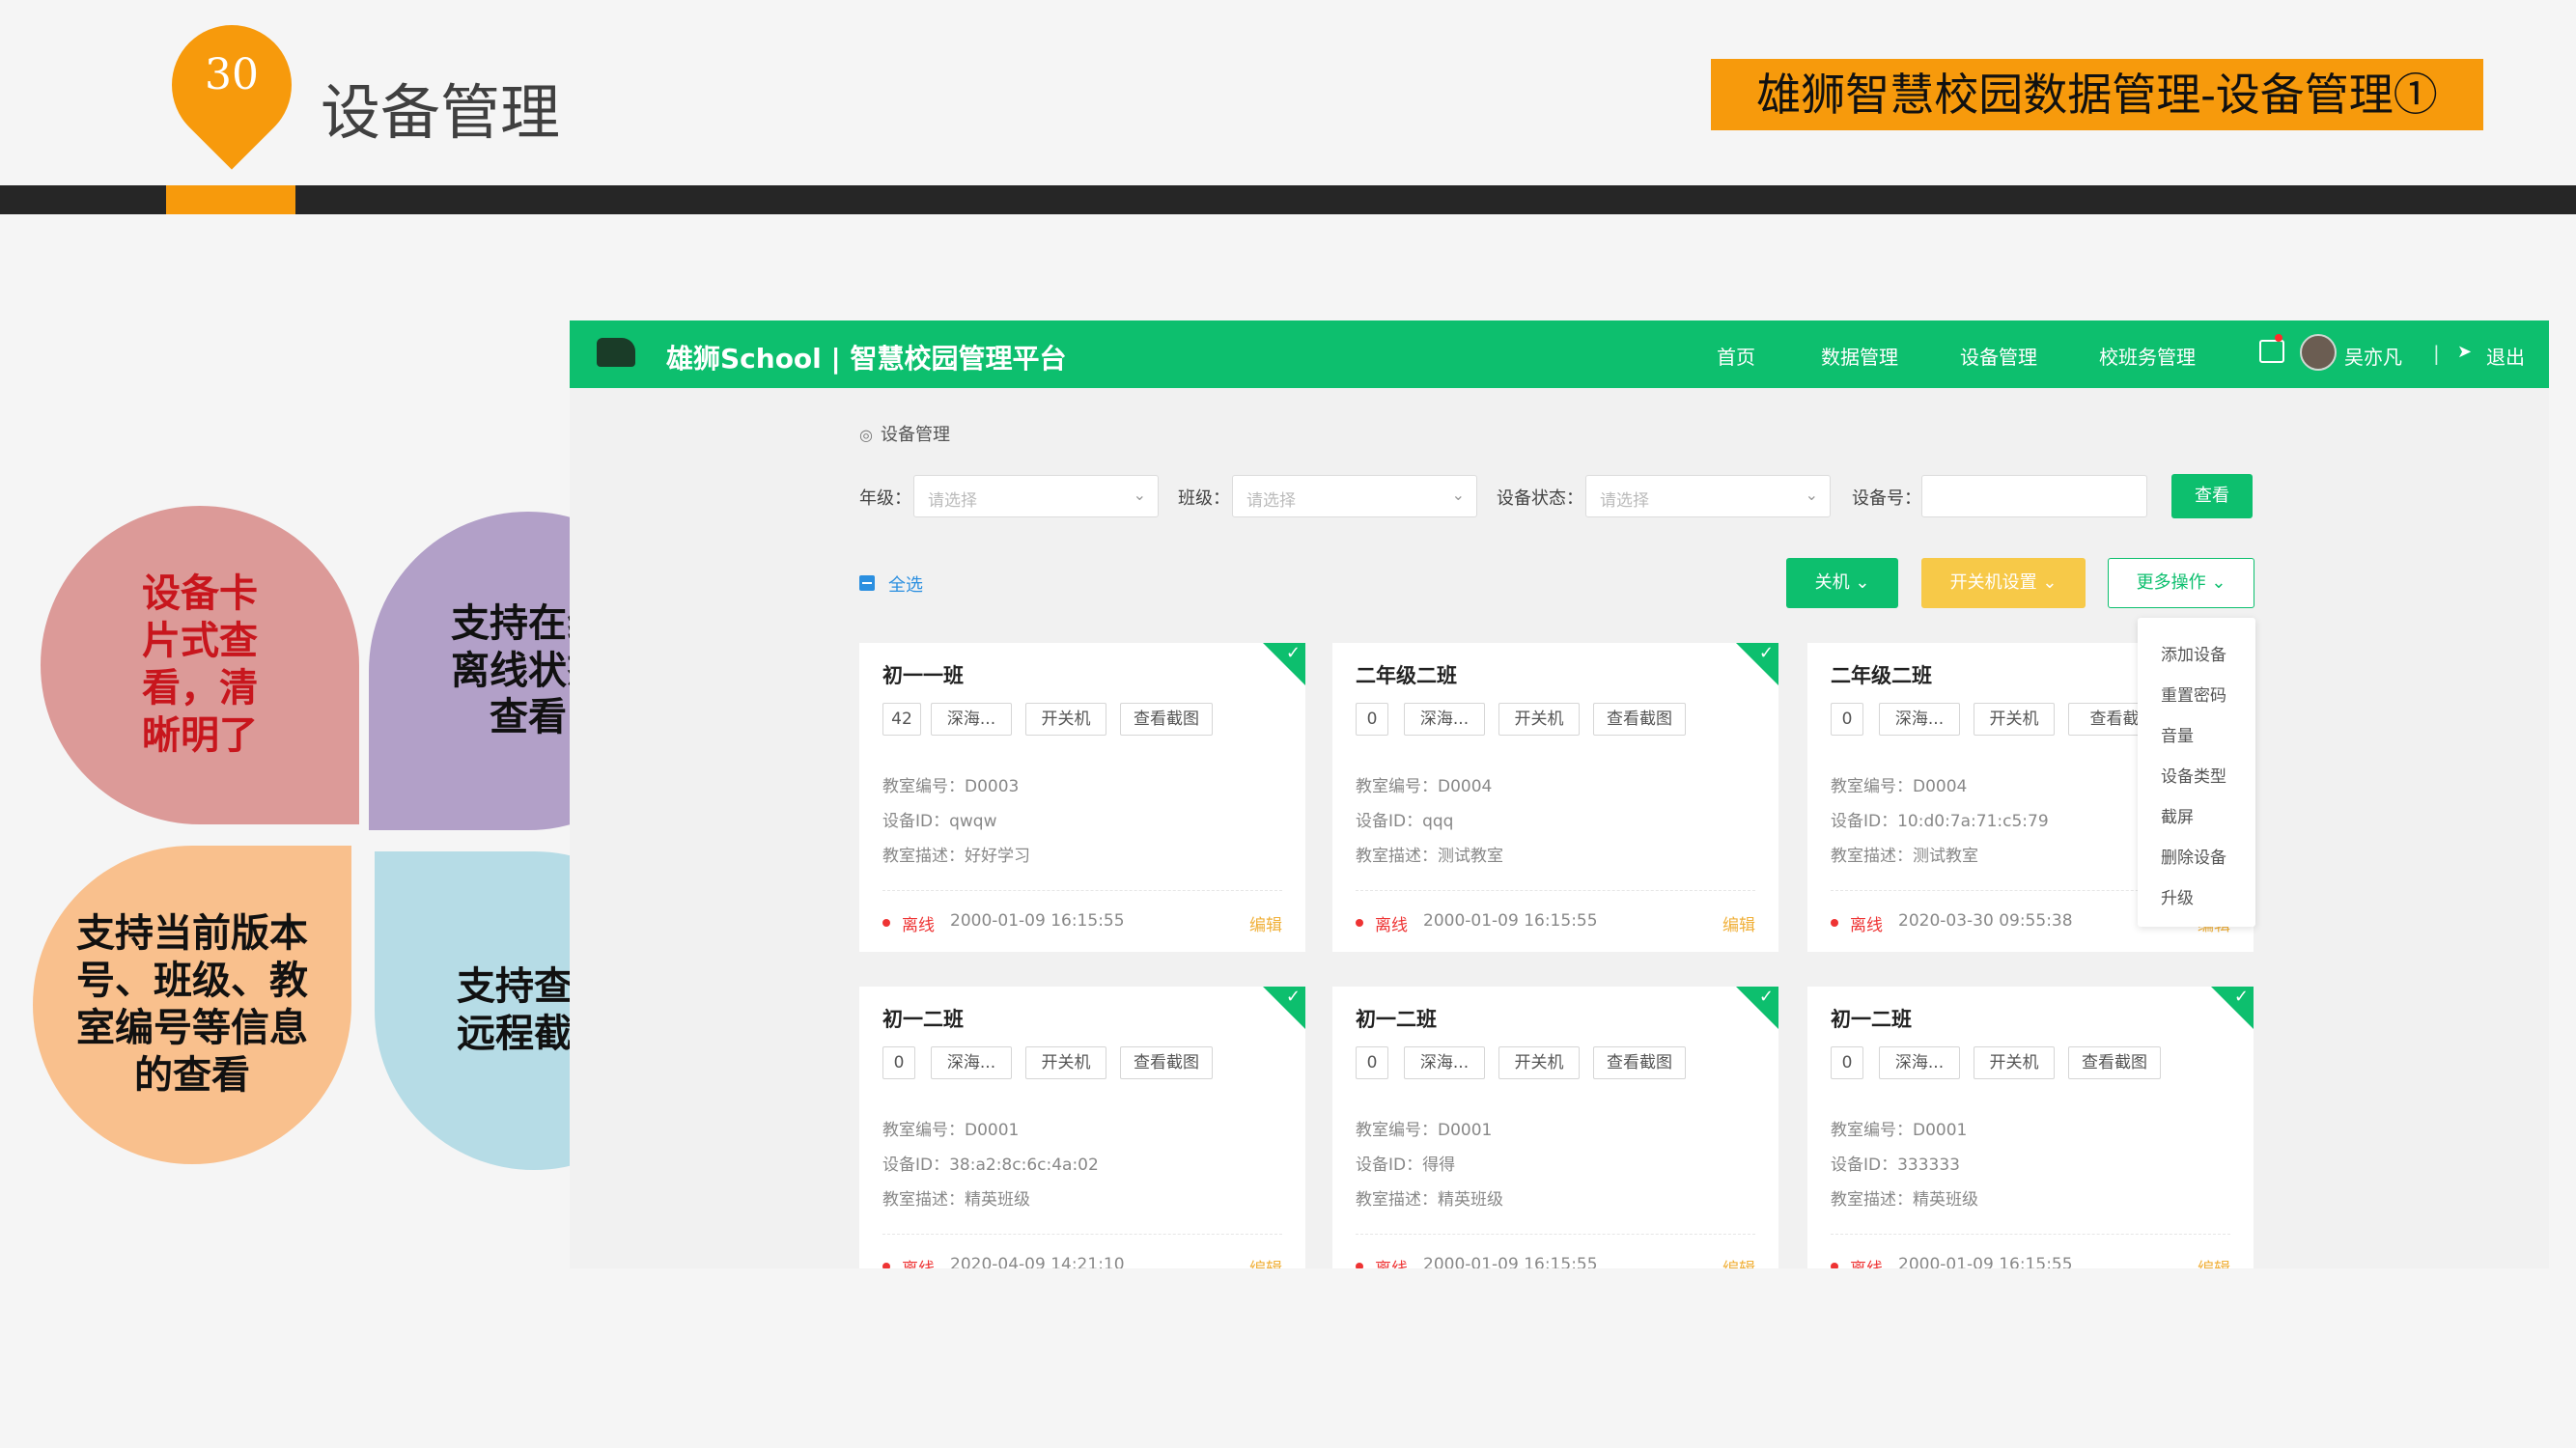  I want to click on breadcrumb-label: 设备管理, so click(916, 435).